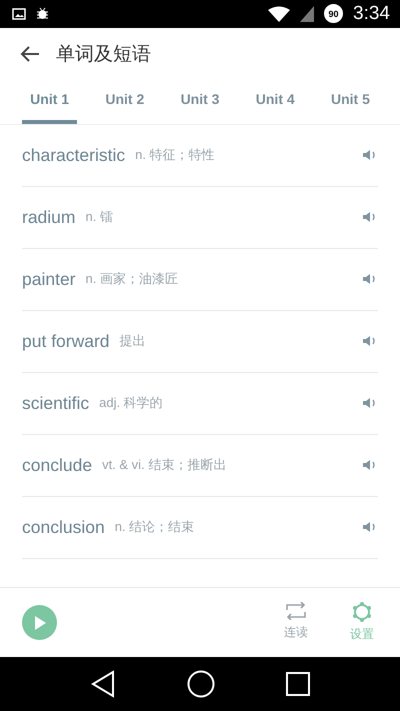  What do you see at coordinates (165, 465) in the screenshot?
I see `meaning-text: vt. & vi. 结束；推断出` at bounding box center [165, 465].